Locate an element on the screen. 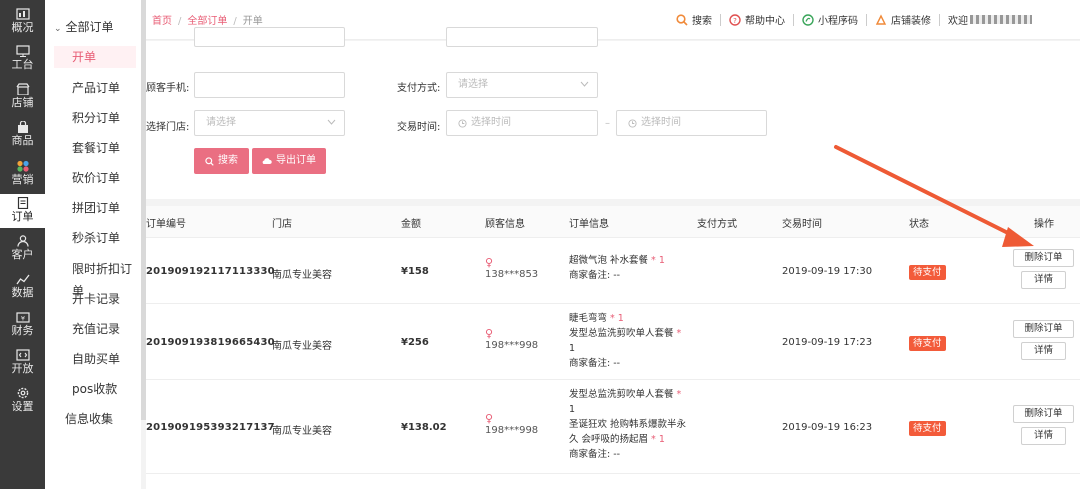 Image resolution: width=1080 pixels, height=489 pixels. nav-item-7: 数据 is located at coordinates (22, 288).